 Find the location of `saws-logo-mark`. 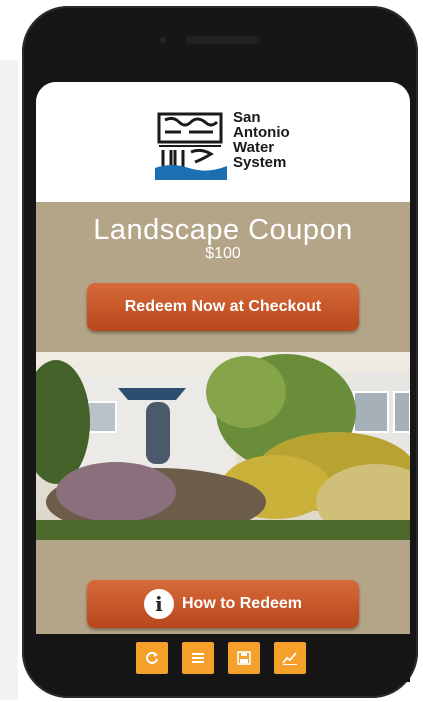

saws-logo-mark is located at coordinates (190, 144).